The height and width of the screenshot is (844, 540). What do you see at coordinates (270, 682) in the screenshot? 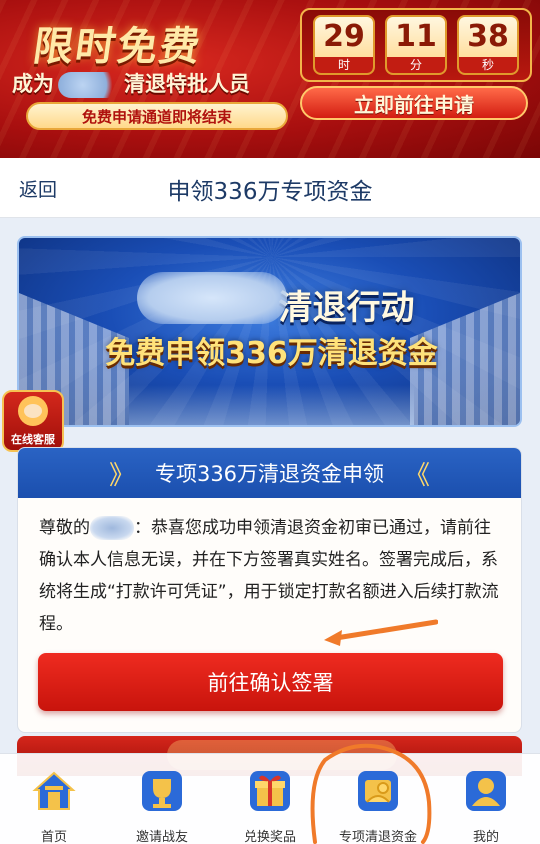
I see `confirm-sign-button: 前往确认签署` at bounding box center [270, 682].